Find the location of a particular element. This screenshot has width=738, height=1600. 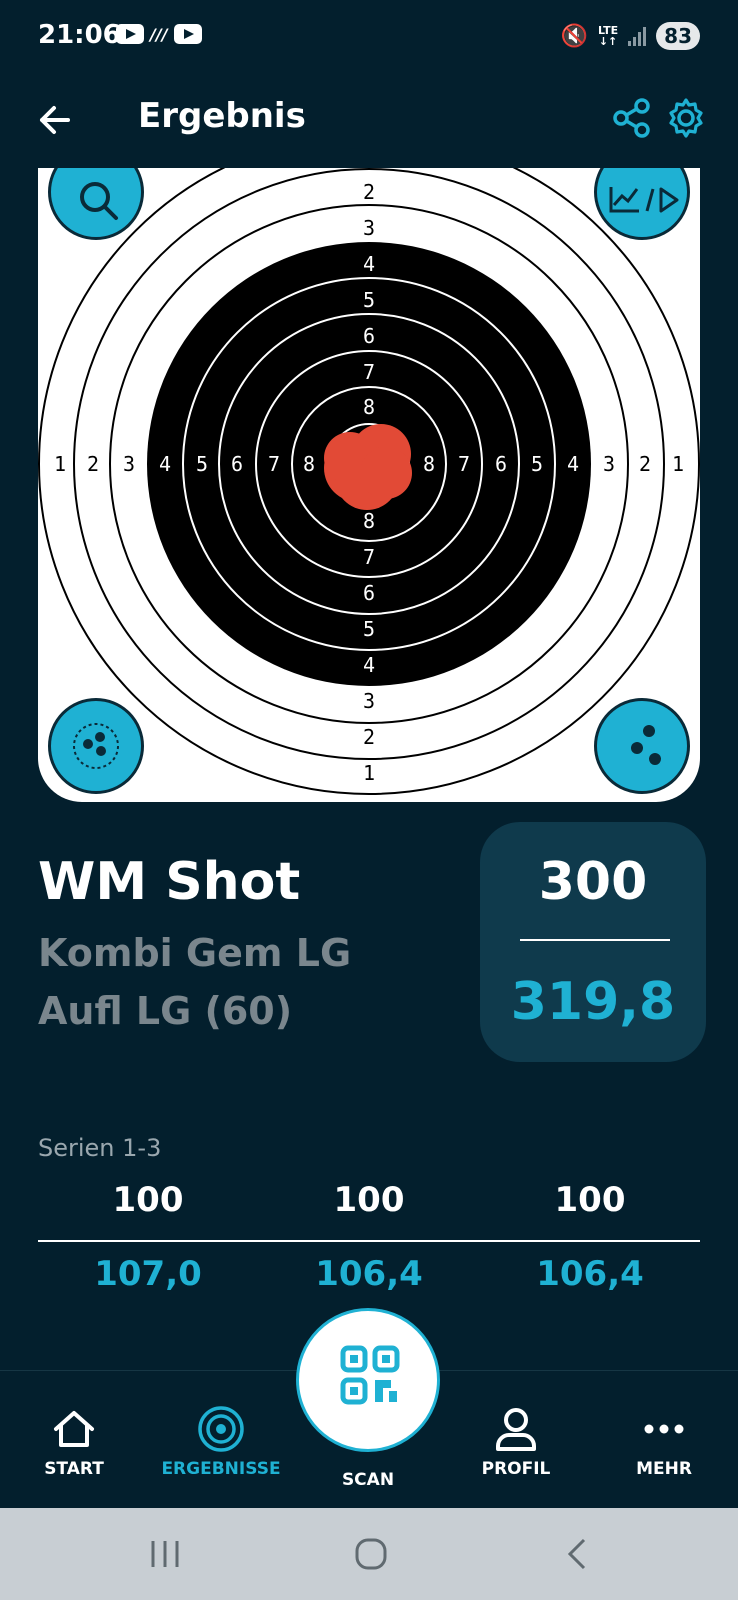

ring-number-bottom: 8 is located at coordinates (369, 521).